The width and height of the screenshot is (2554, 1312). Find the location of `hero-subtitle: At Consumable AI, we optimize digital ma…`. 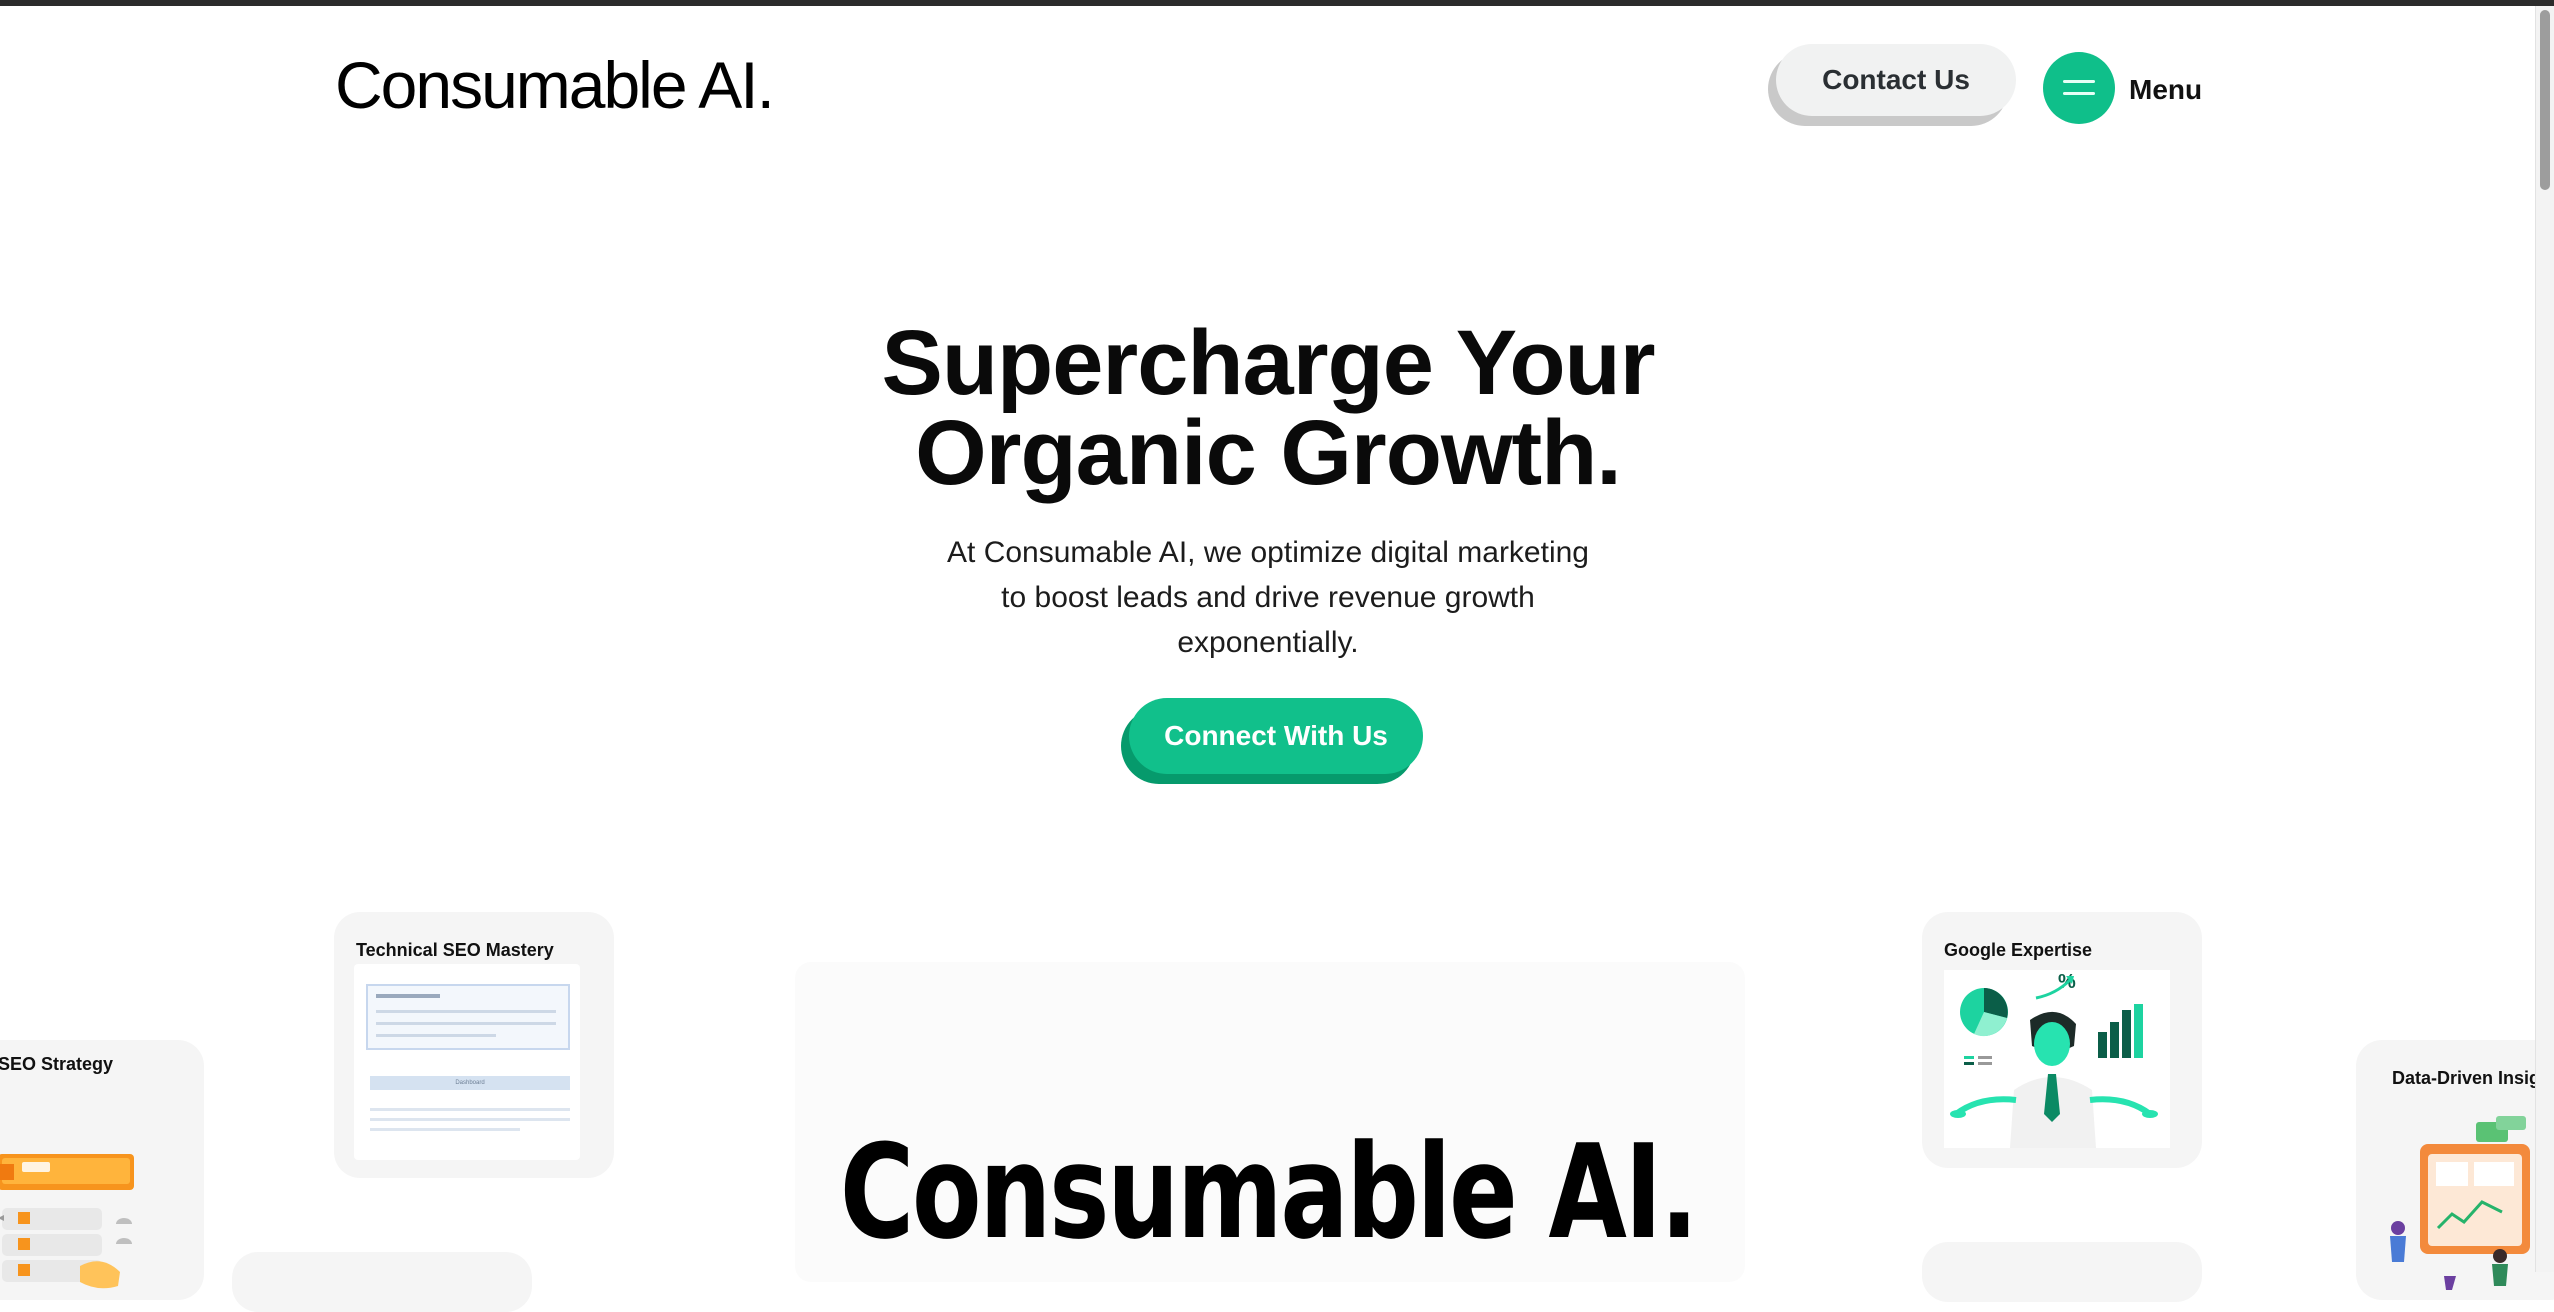

hero-subtitle: At Consumable AI, we optimize digital ma… is located at coordinates (1268, 597).